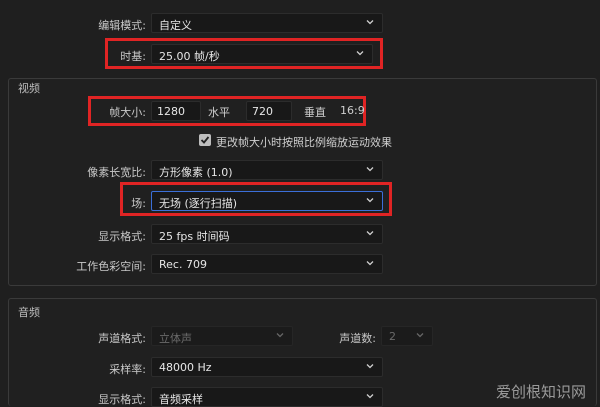 The width and height of the screenshot is (600, 407). Describe the element at coordinates (138, 203) in the screenshot. I see `fields-label: 场:` at that location.